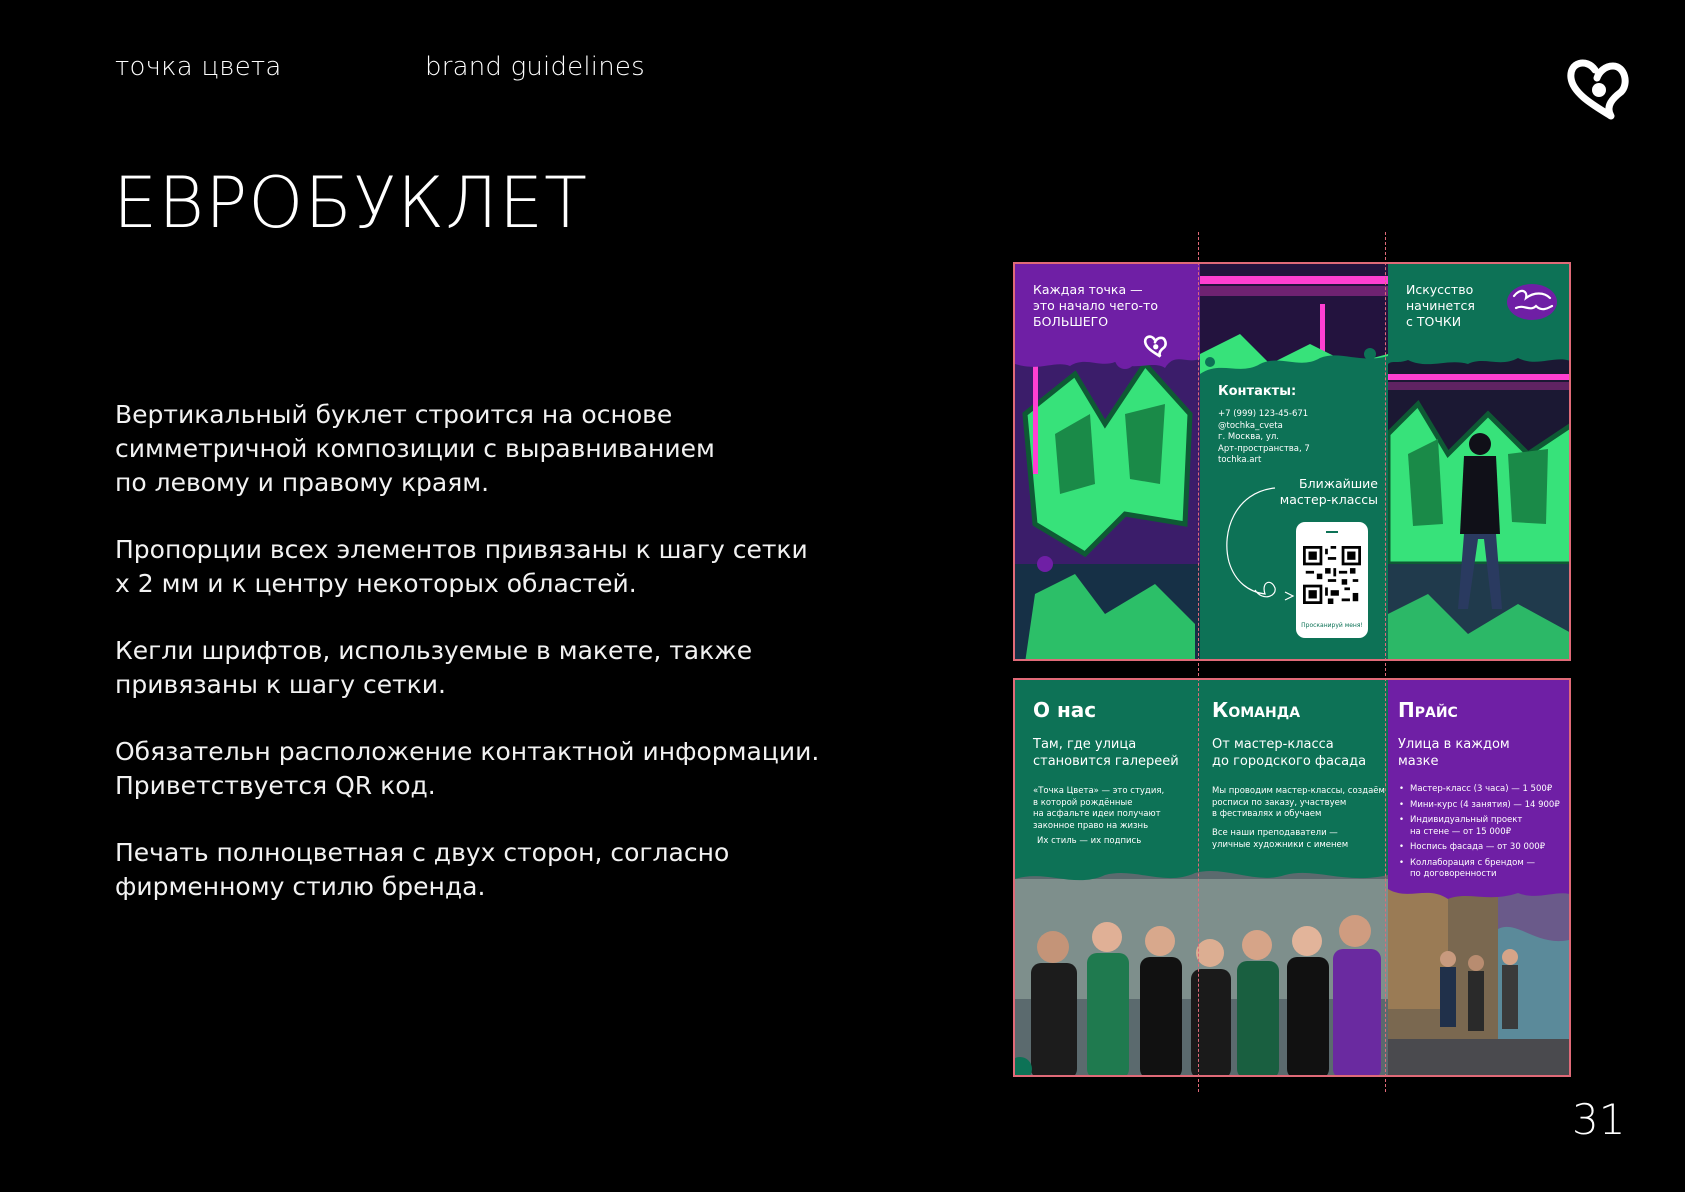  I want to click on price-item: Носпись фасада — от 30 000₽, so click(1483, 848).